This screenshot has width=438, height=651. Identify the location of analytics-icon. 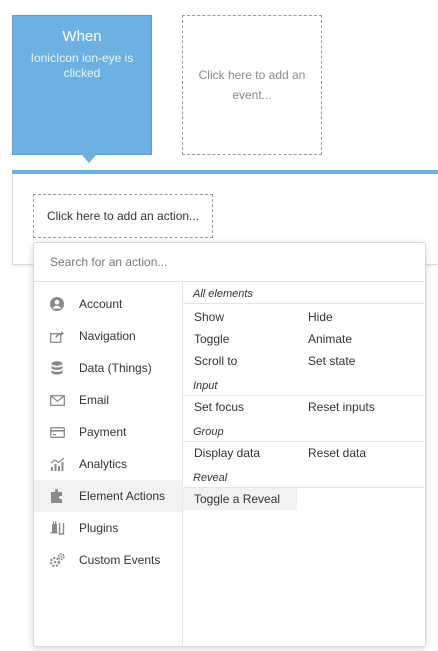
(57, 464).